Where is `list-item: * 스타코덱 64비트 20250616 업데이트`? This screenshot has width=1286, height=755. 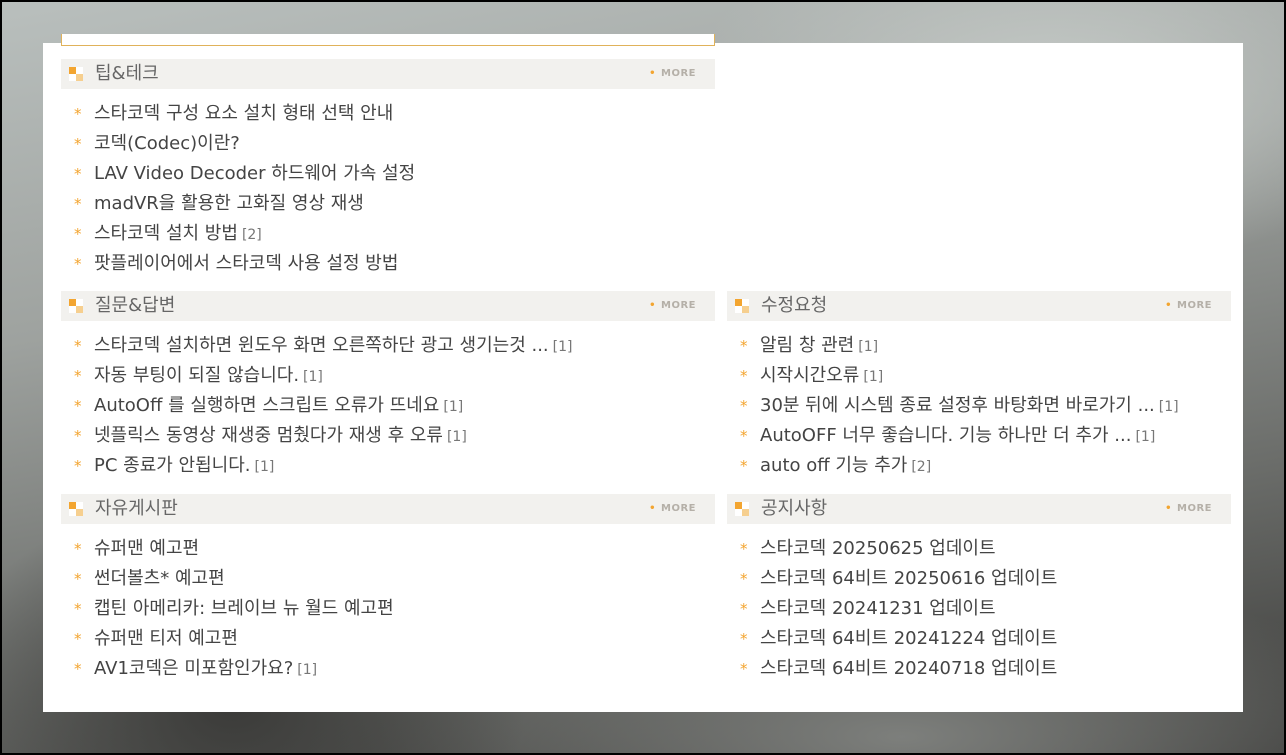 list-item: * 스타코덱 64비트 20250616 업데이트 is located at coordinates (900, 579).